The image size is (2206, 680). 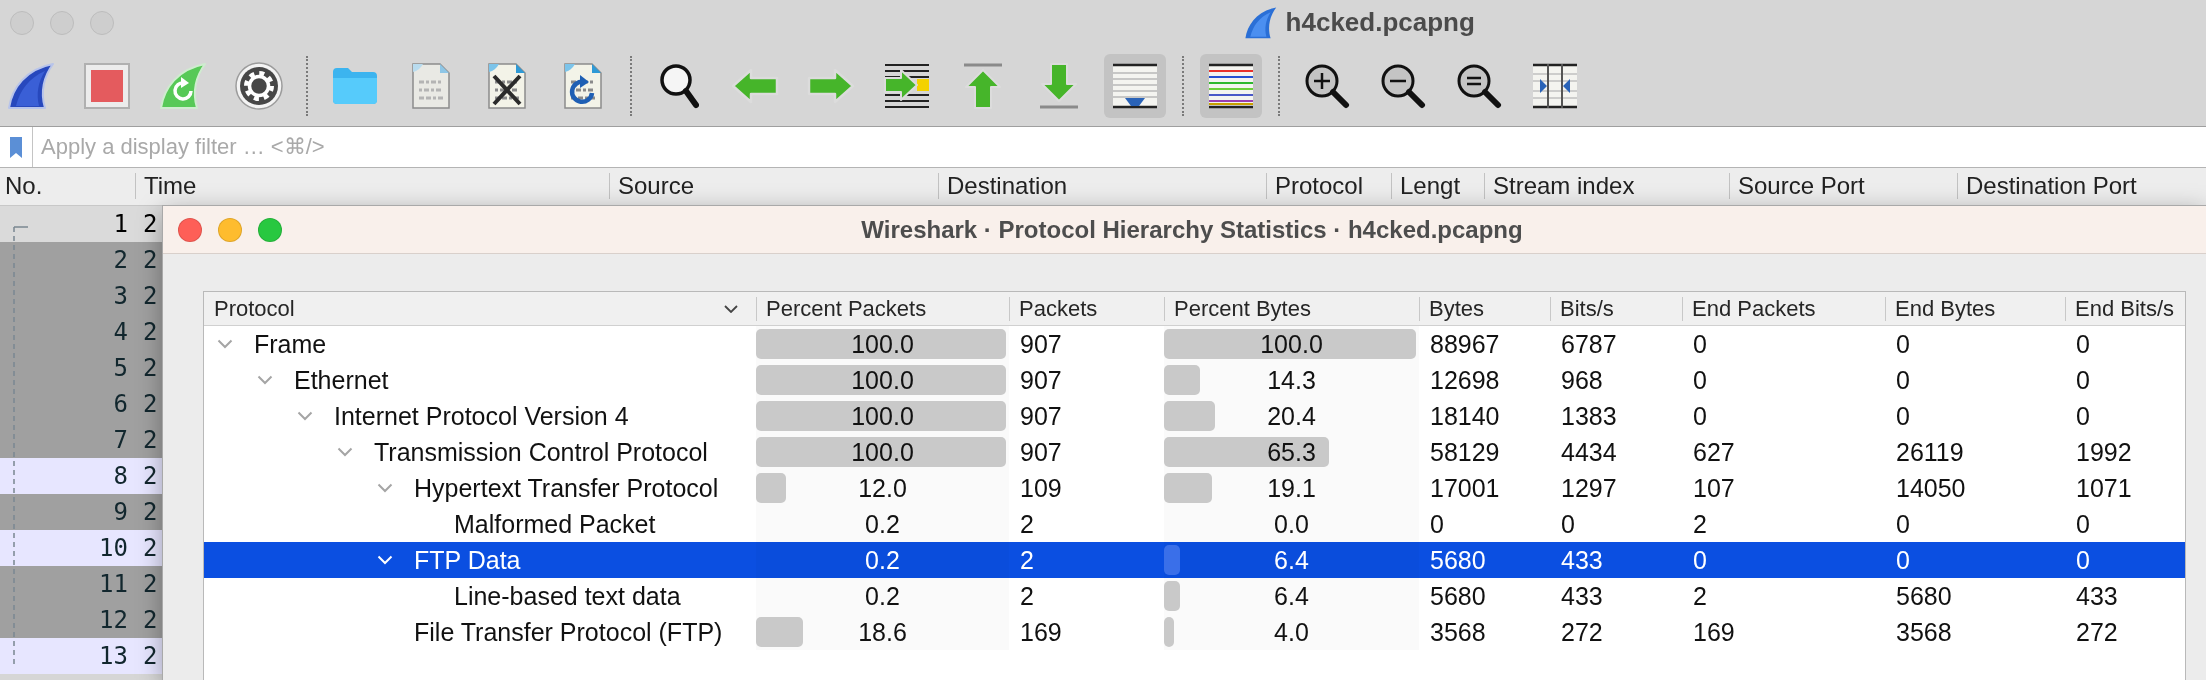 I want to click on percent-value: 12.0, so click(x=882, y=488).